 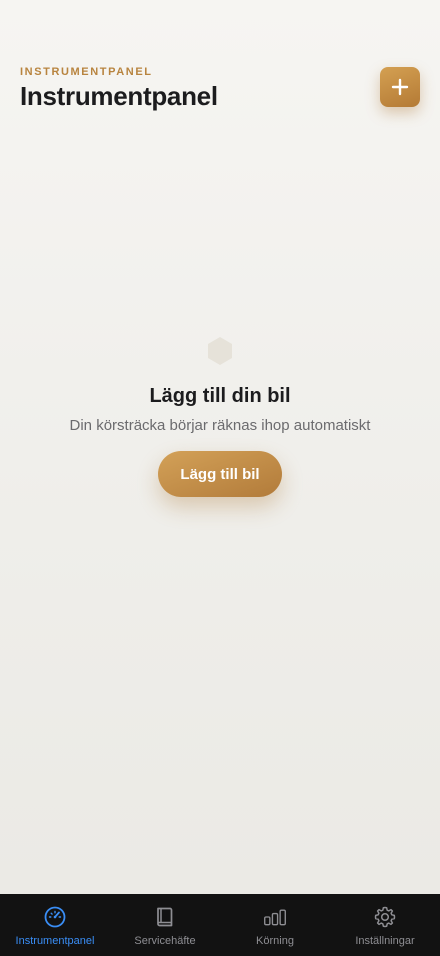 What do you see at coordinates (55, 917) in the screenshot?
I see `speedometer-icon` at bounding box center [55, 917].